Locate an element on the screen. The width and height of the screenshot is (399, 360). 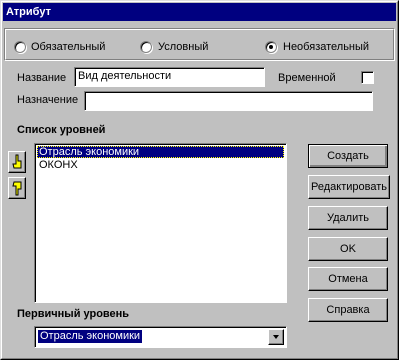
window-title: Атрибут is located at coordinates (28, 12).